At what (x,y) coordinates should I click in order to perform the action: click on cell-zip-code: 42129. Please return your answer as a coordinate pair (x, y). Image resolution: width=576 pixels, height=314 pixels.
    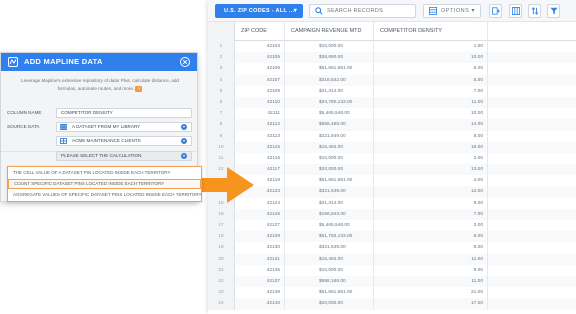
    Looking at the image, I should click on (260, 237).